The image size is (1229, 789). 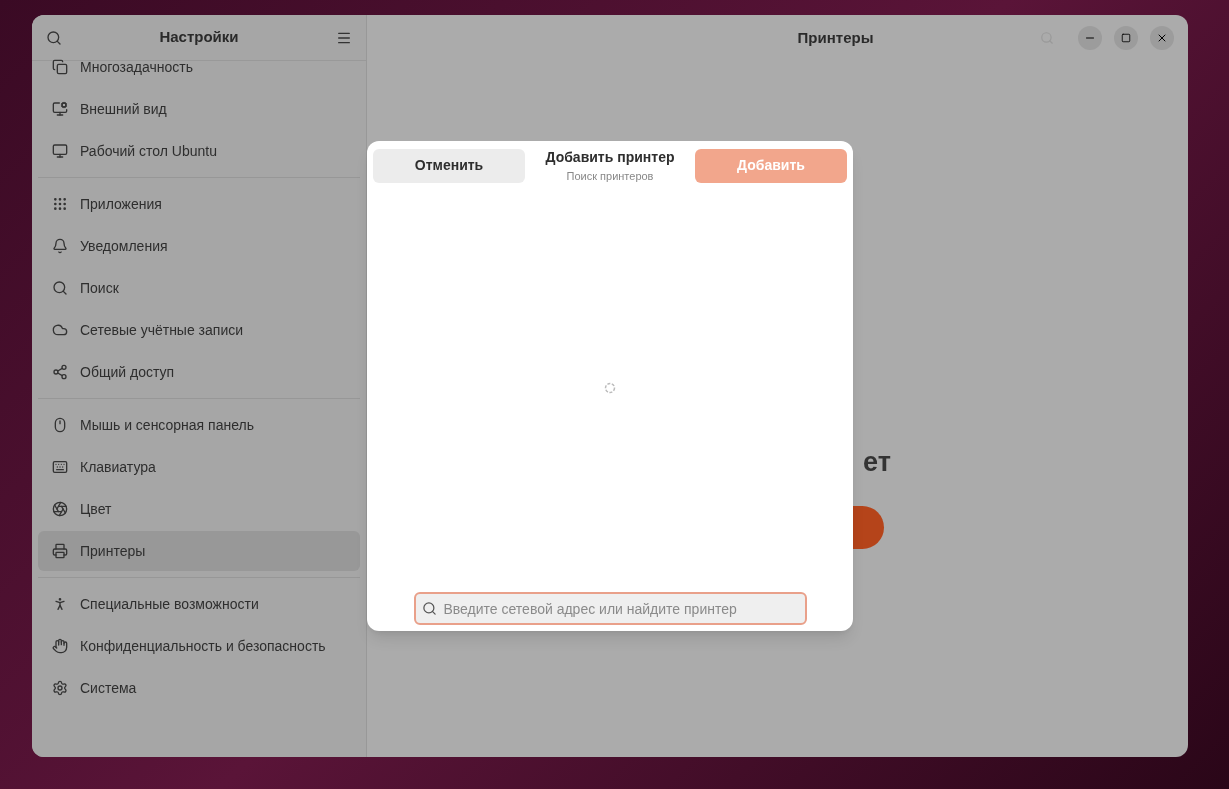 I want to click on sidebar-title: Настройки, so click(x=199, y=37).